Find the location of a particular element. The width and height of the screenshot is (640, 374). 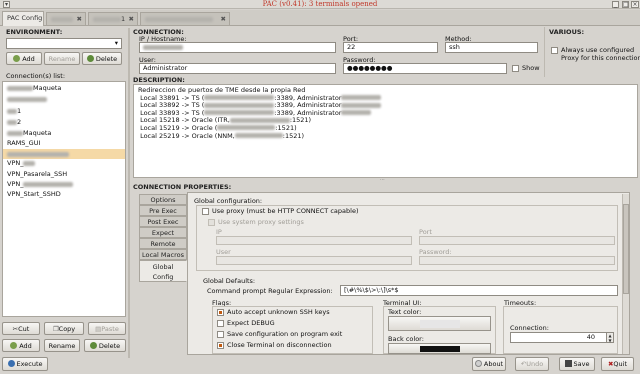

auto-accept-ssh-keys-checkbox is located at coordinates (220, 312).